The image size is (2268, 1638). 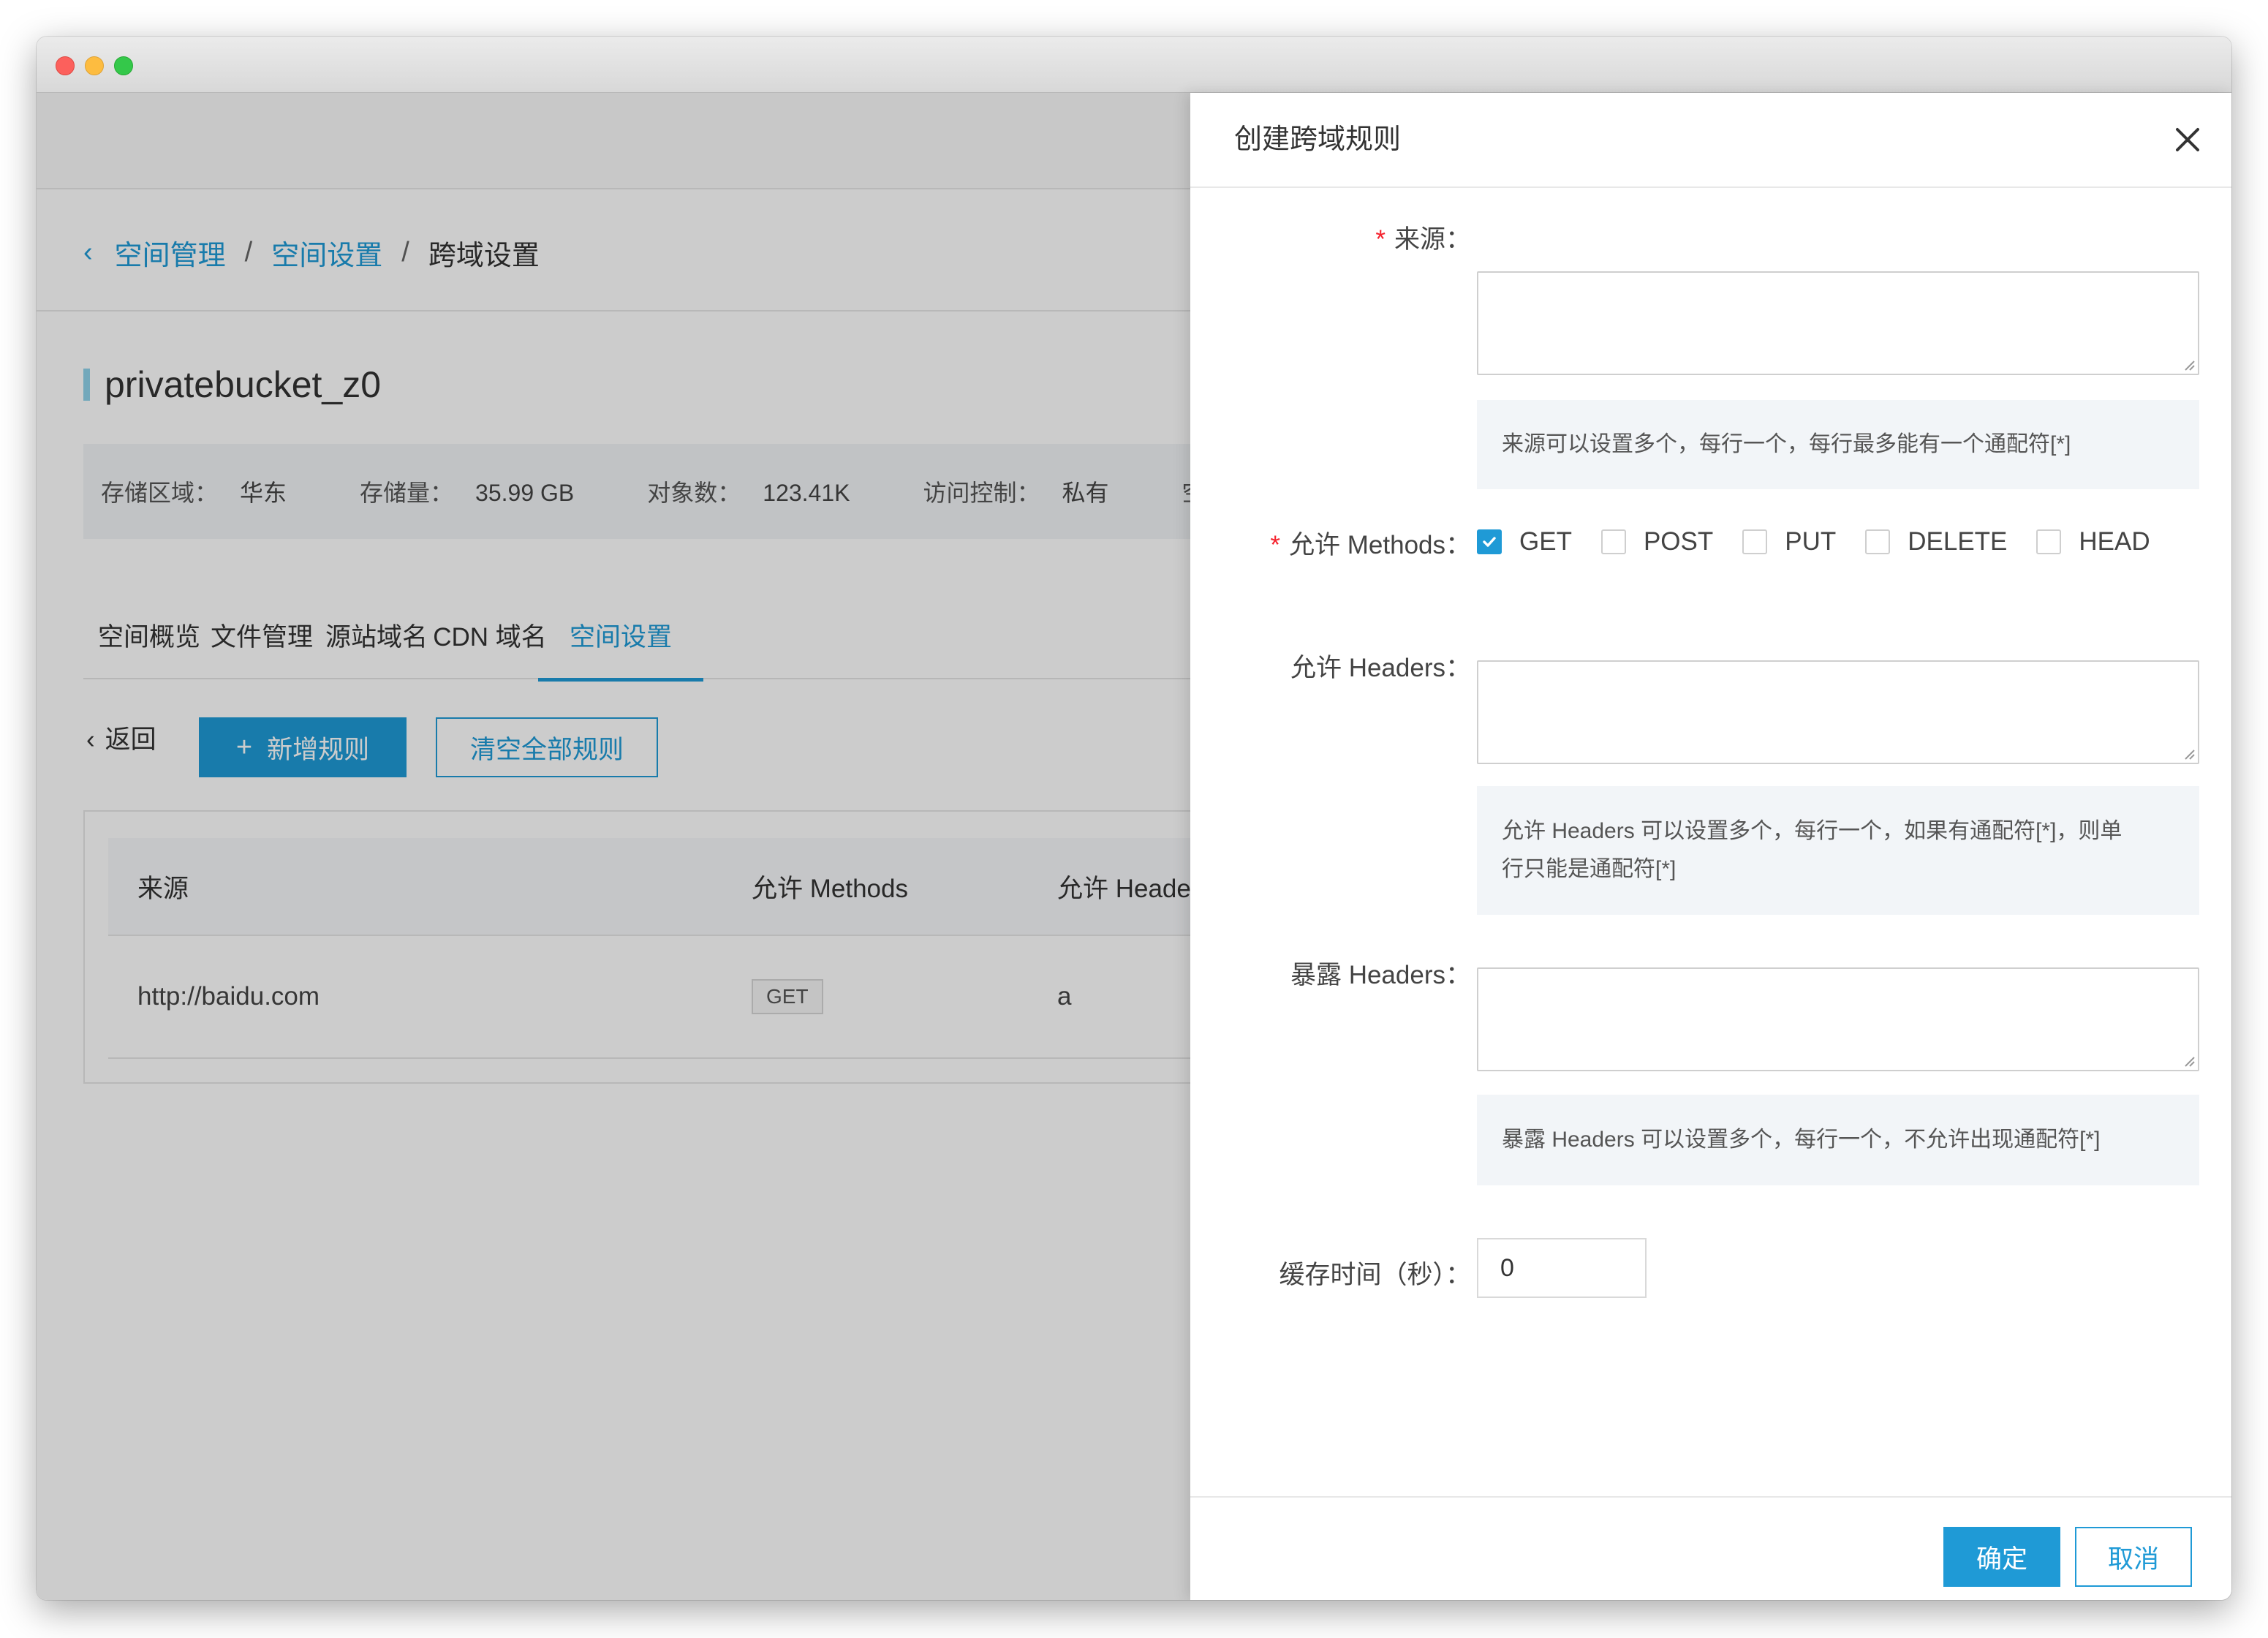 I want to click on drawer-header: 创建跨域规则, so click(x=1710, y=140).